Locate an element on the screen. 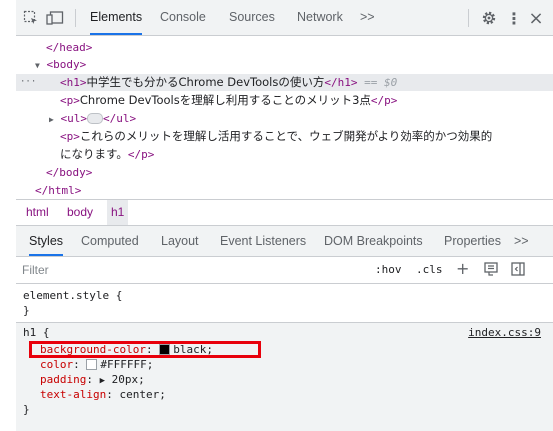  selected-node-marker: == $0 is located at coordinates (377, 82).